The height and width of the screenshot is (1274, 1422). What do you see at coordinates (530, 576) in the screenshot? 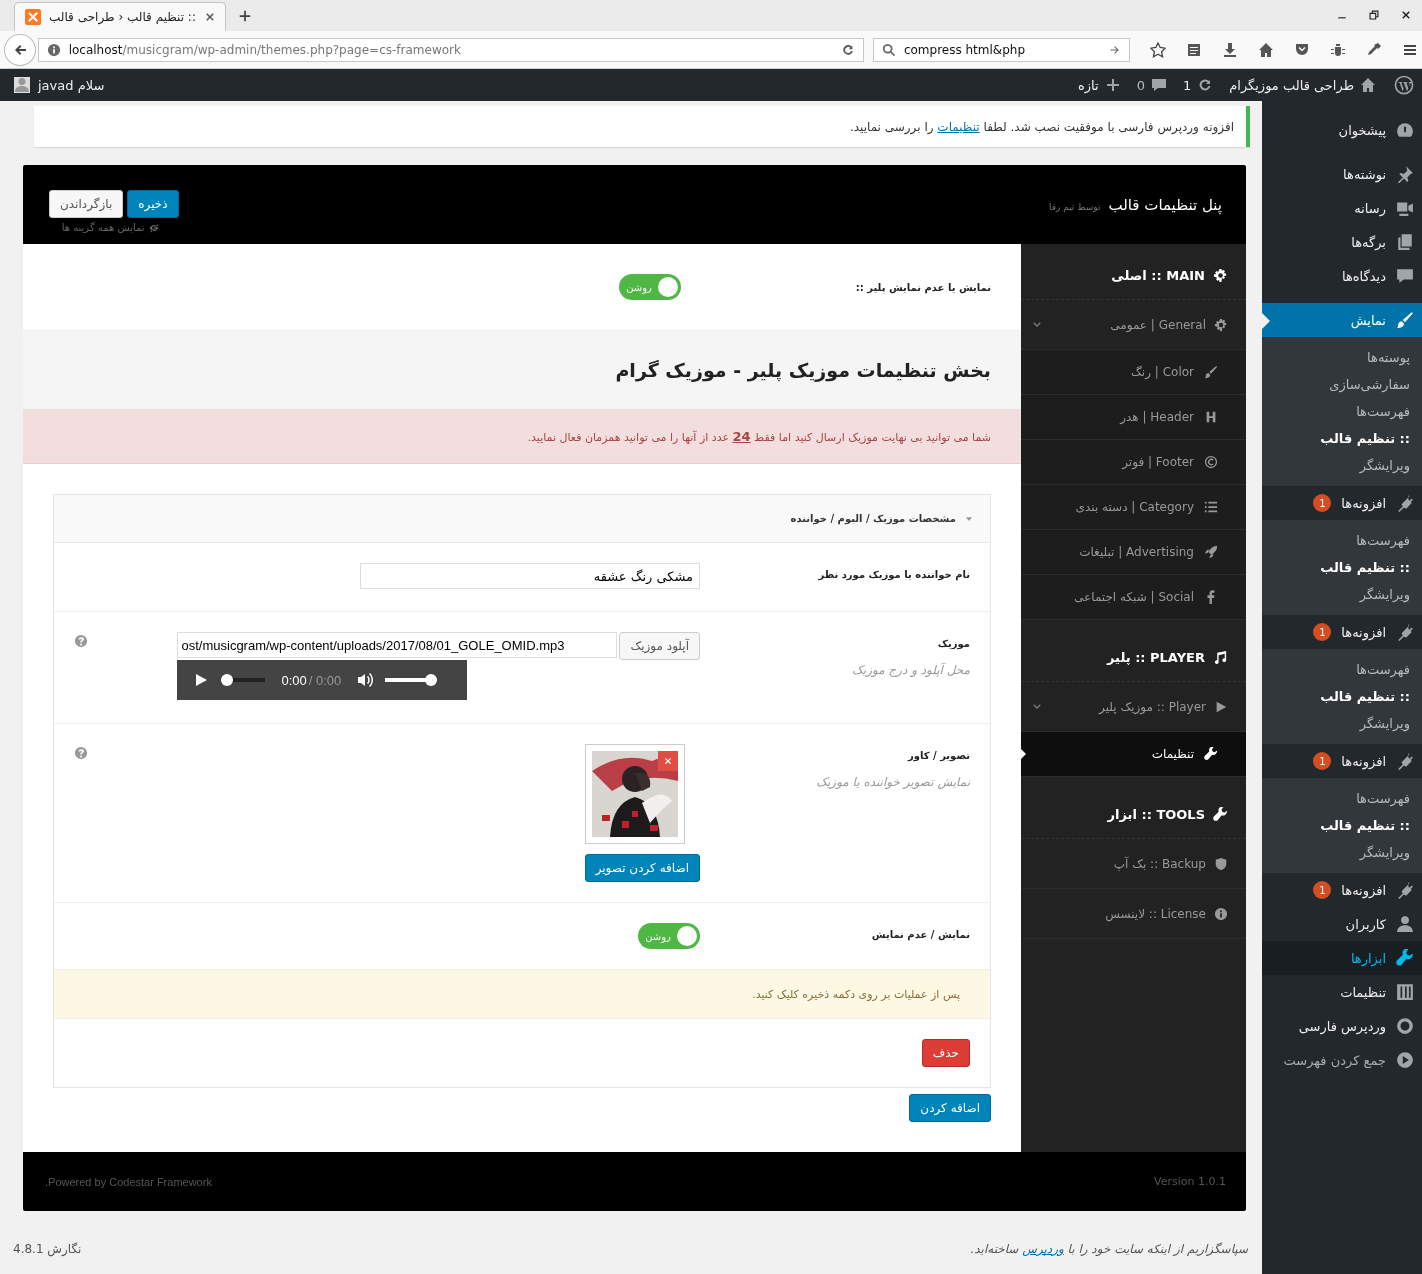
I see `name-input: مشکی رنگ عشقه` at bounding box center [530, 576].